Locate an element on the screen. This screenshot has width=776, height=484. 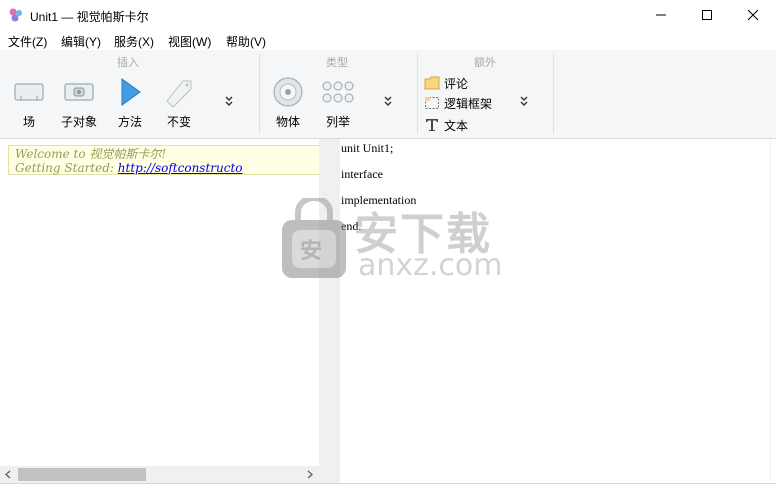
object-label: 物体 is located at coordinates (287, 122).